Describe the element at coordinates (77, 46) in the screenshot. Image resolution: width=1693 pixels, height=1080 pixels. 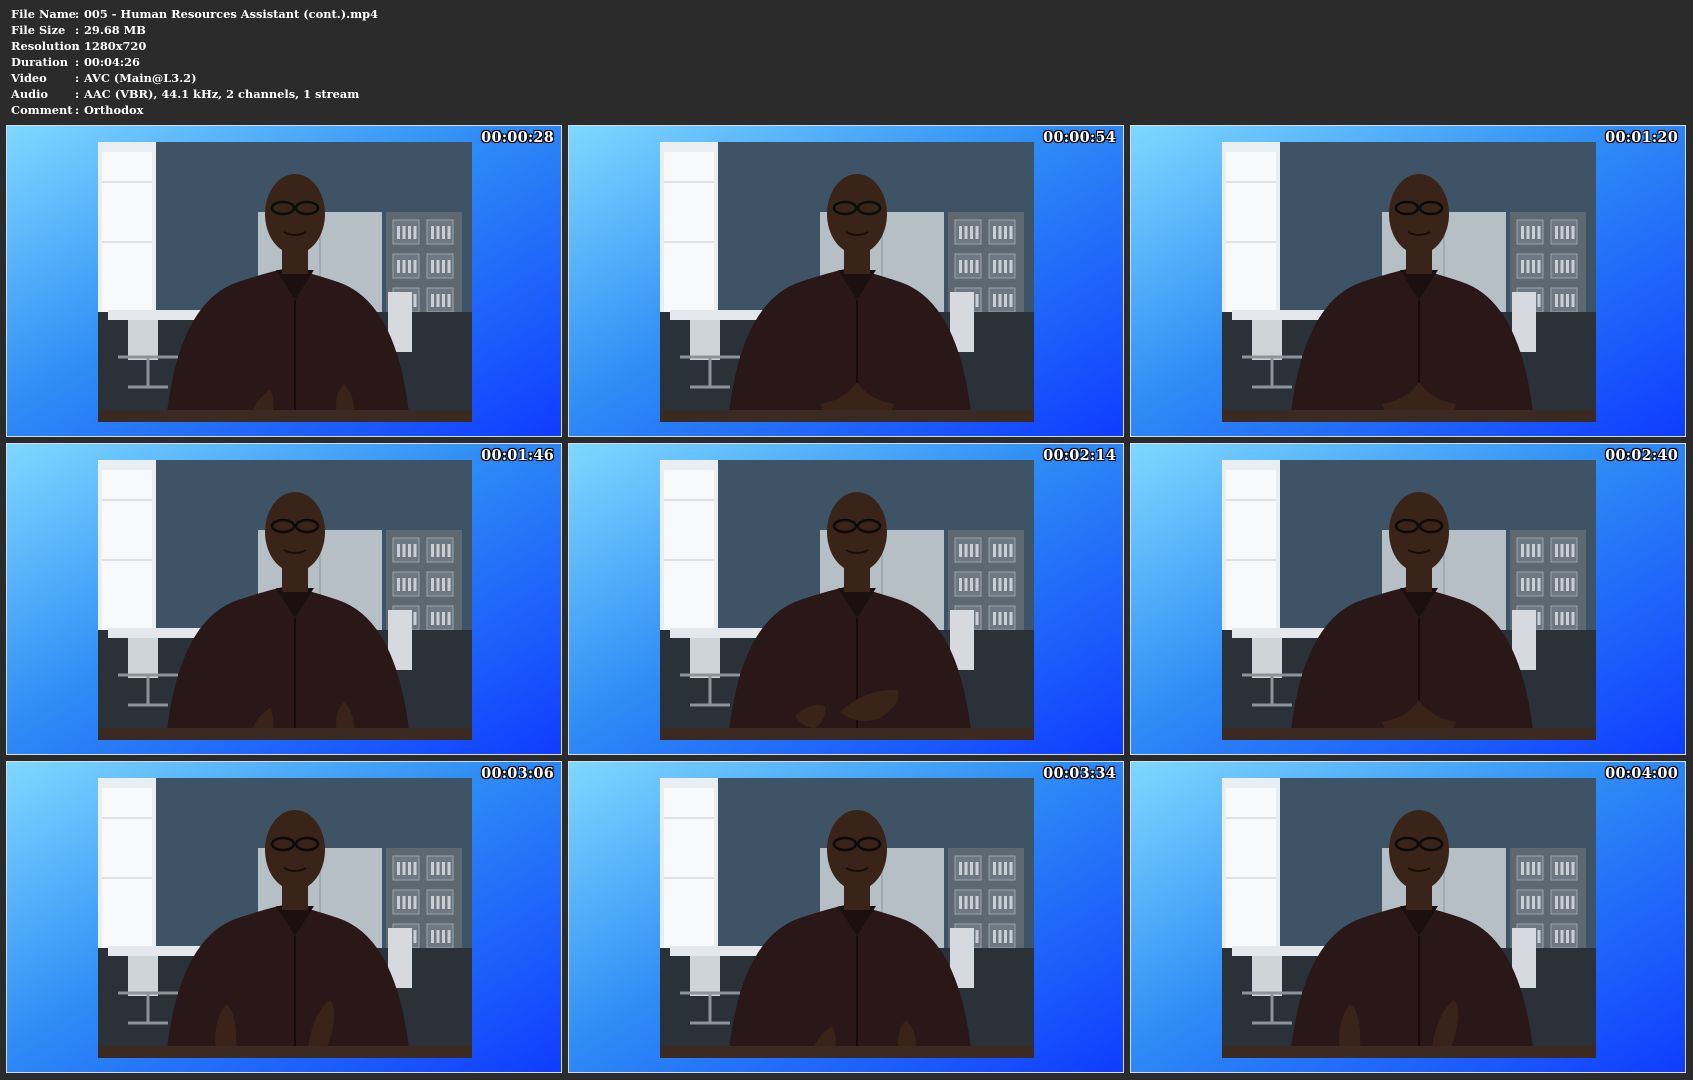
I see `resolution-sep: :` at that location.